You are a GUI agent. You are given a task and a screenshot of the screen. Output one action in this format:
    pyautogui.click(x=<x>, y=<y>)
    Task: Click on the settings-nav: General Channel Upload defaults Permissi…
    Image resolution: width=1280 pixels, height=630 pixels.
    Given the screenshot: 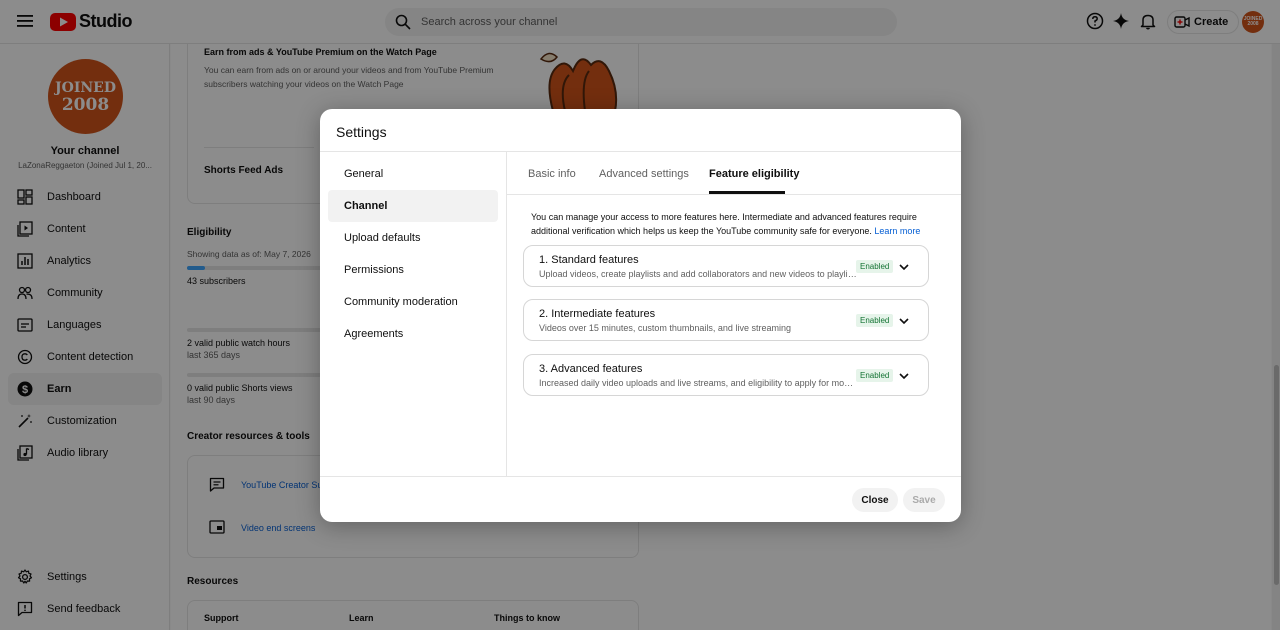 What is the action you would take?
    pyautogui.click(x=413, y=254)
    